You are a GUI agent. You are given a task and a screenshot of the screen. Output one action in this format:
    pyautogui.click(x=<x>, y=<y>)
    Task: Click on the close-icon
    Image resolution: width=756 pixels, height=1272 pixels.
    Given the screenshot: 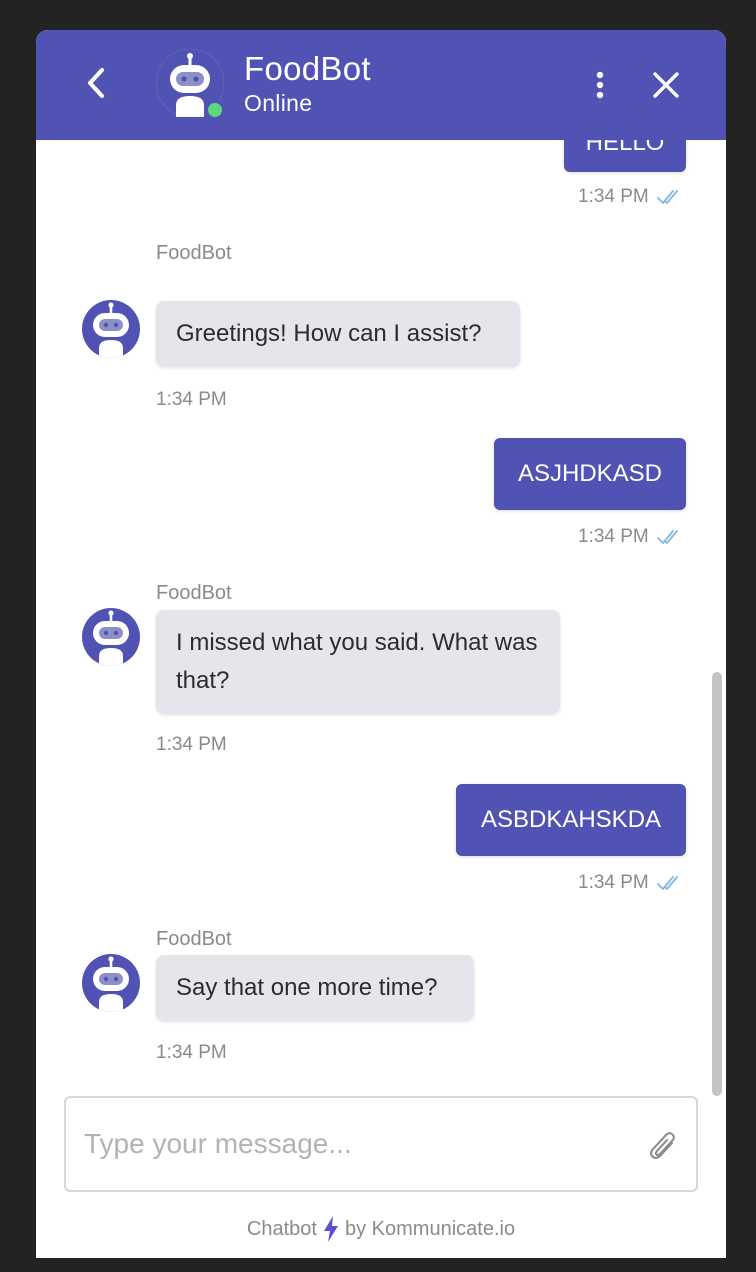 What is the action you would take?
    pyautogui.click(x=666, y=85)
    